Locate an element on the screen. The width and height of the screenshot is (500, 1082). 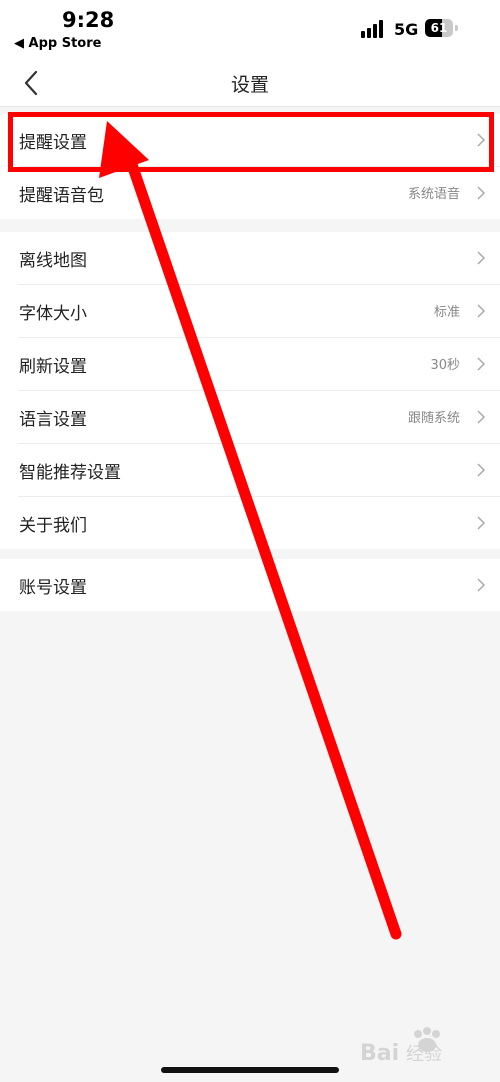
settings-row-offline-map: 离线地图 is located at coordinates (259, 258).